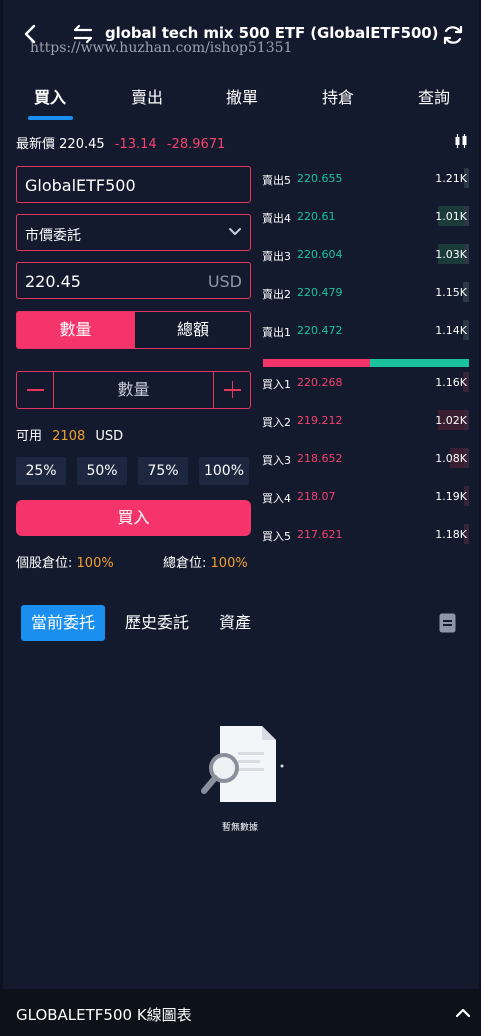 The image size is (481, 1036). I want to click on order-type-select: 市價委託, so click(133, 232).